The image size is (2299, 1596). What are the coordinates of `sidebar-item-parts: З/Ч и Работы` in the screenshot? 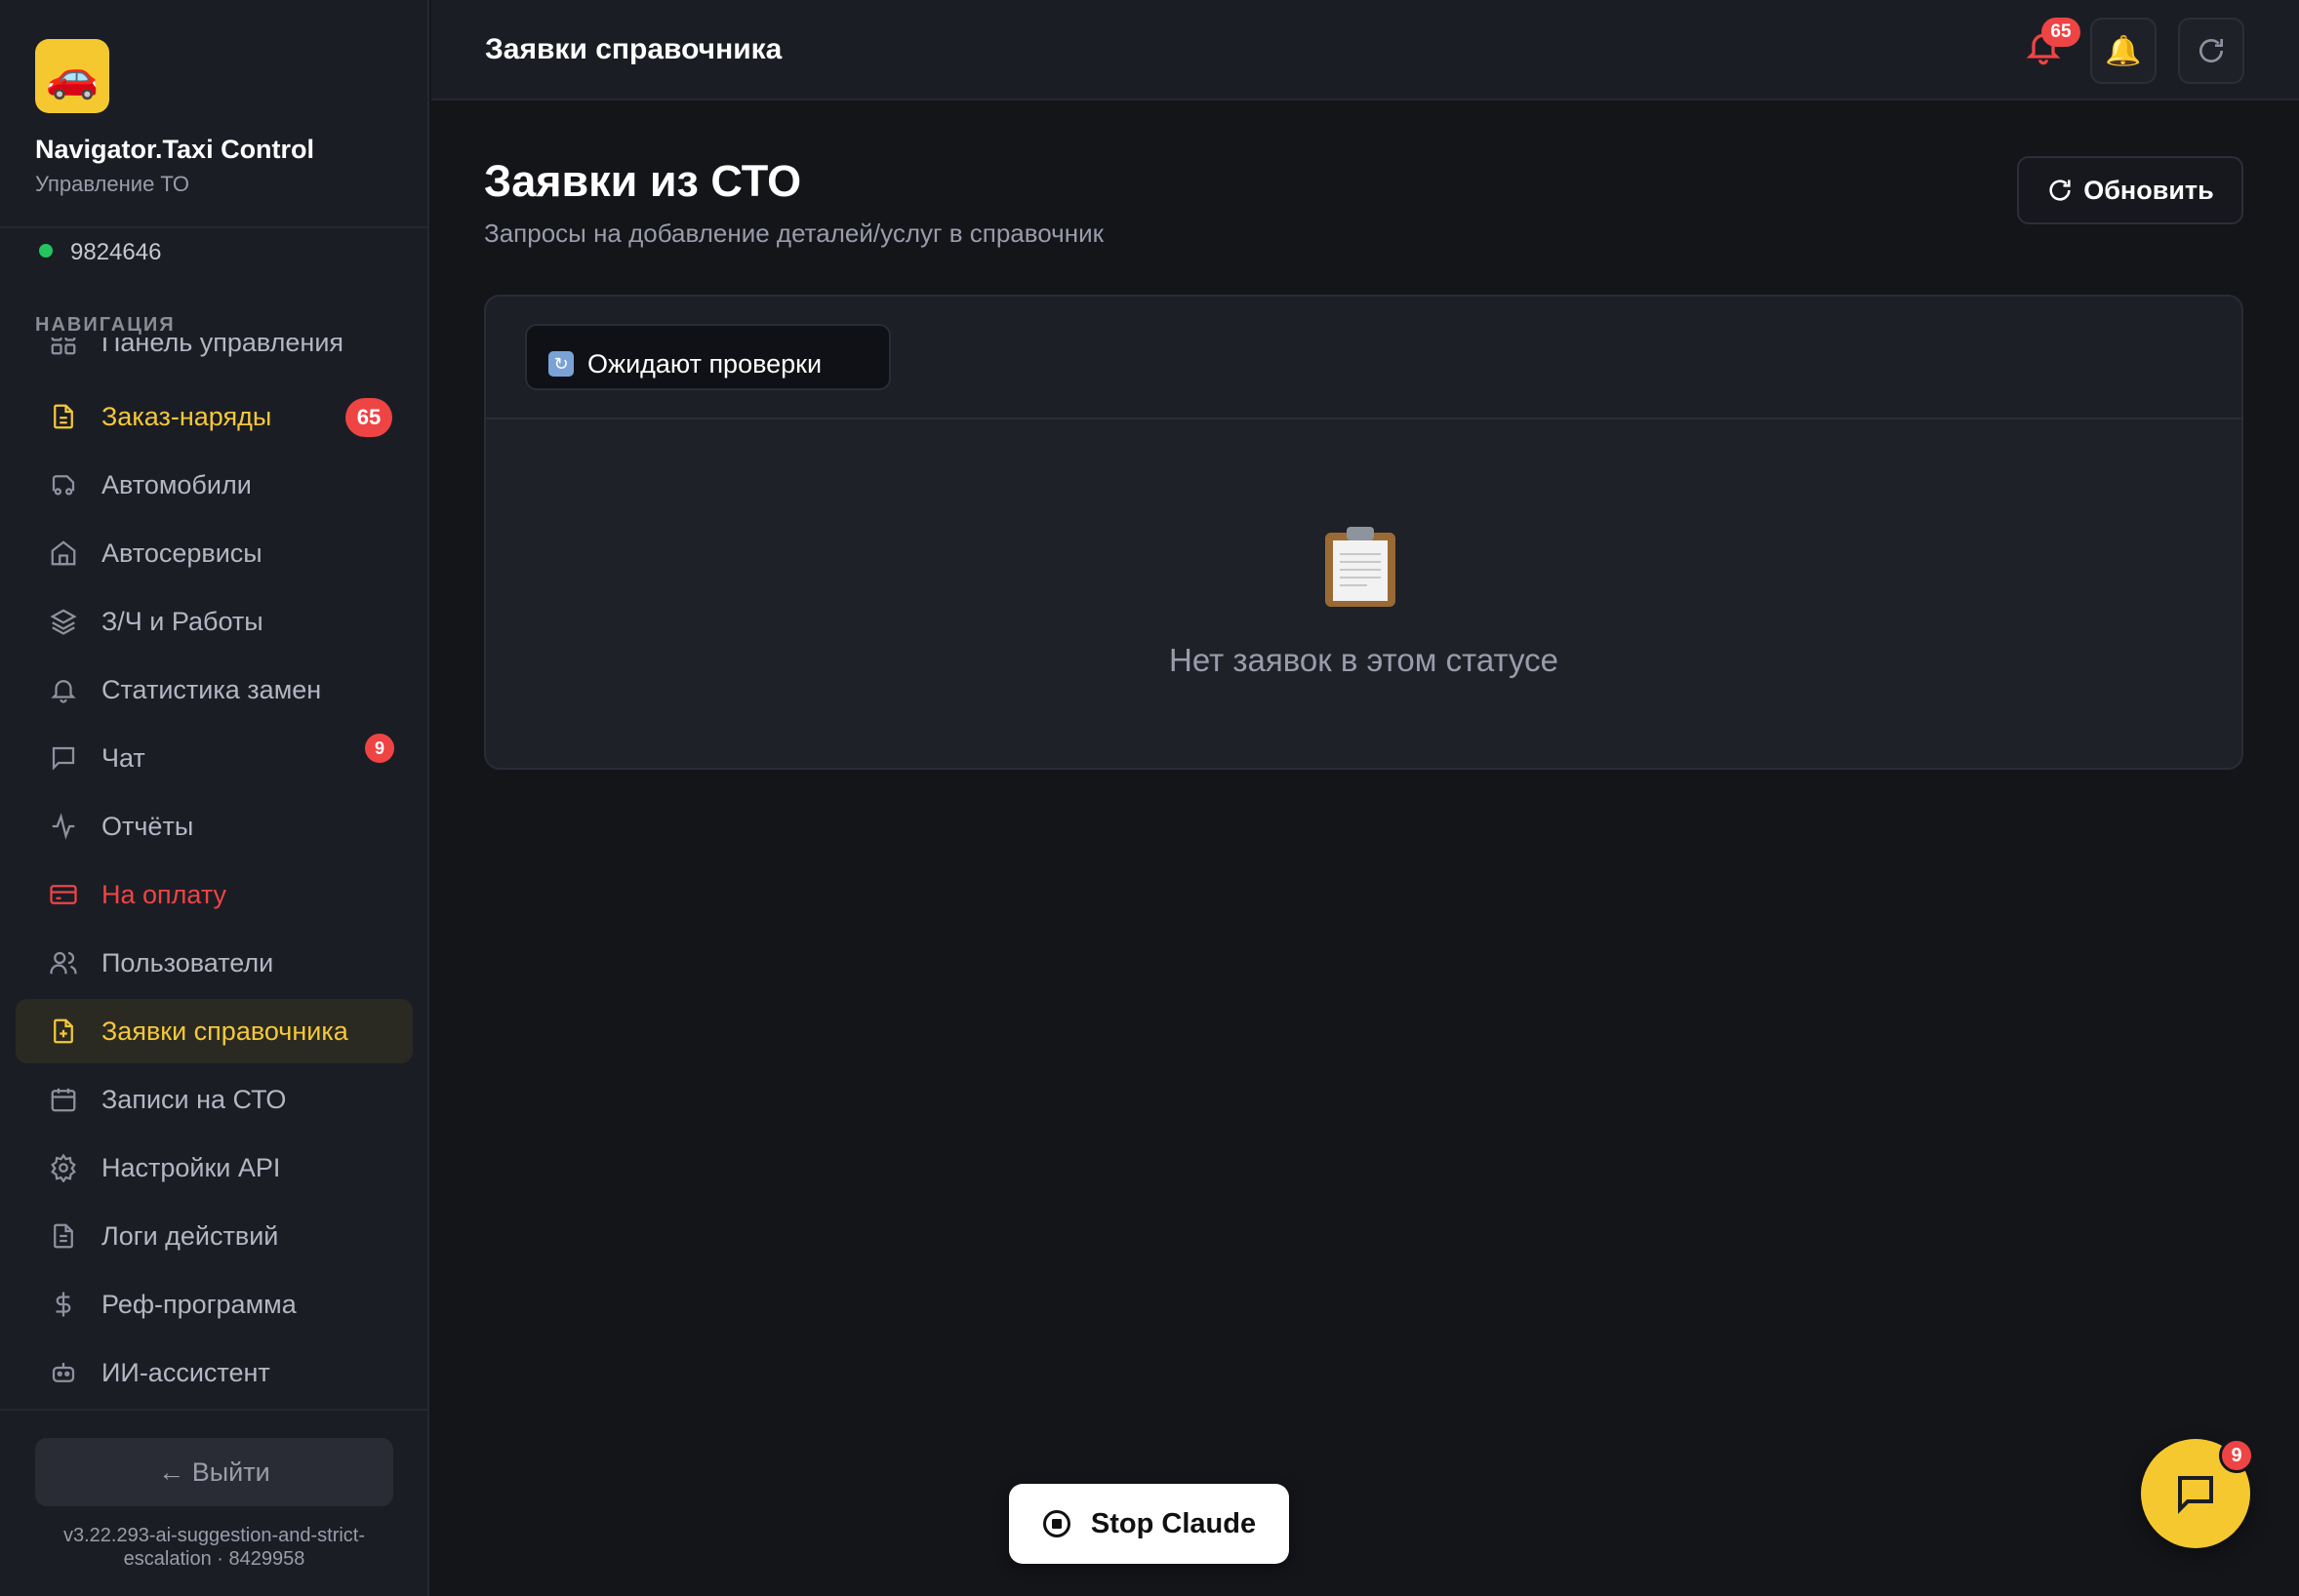 It's located at (214, 621).